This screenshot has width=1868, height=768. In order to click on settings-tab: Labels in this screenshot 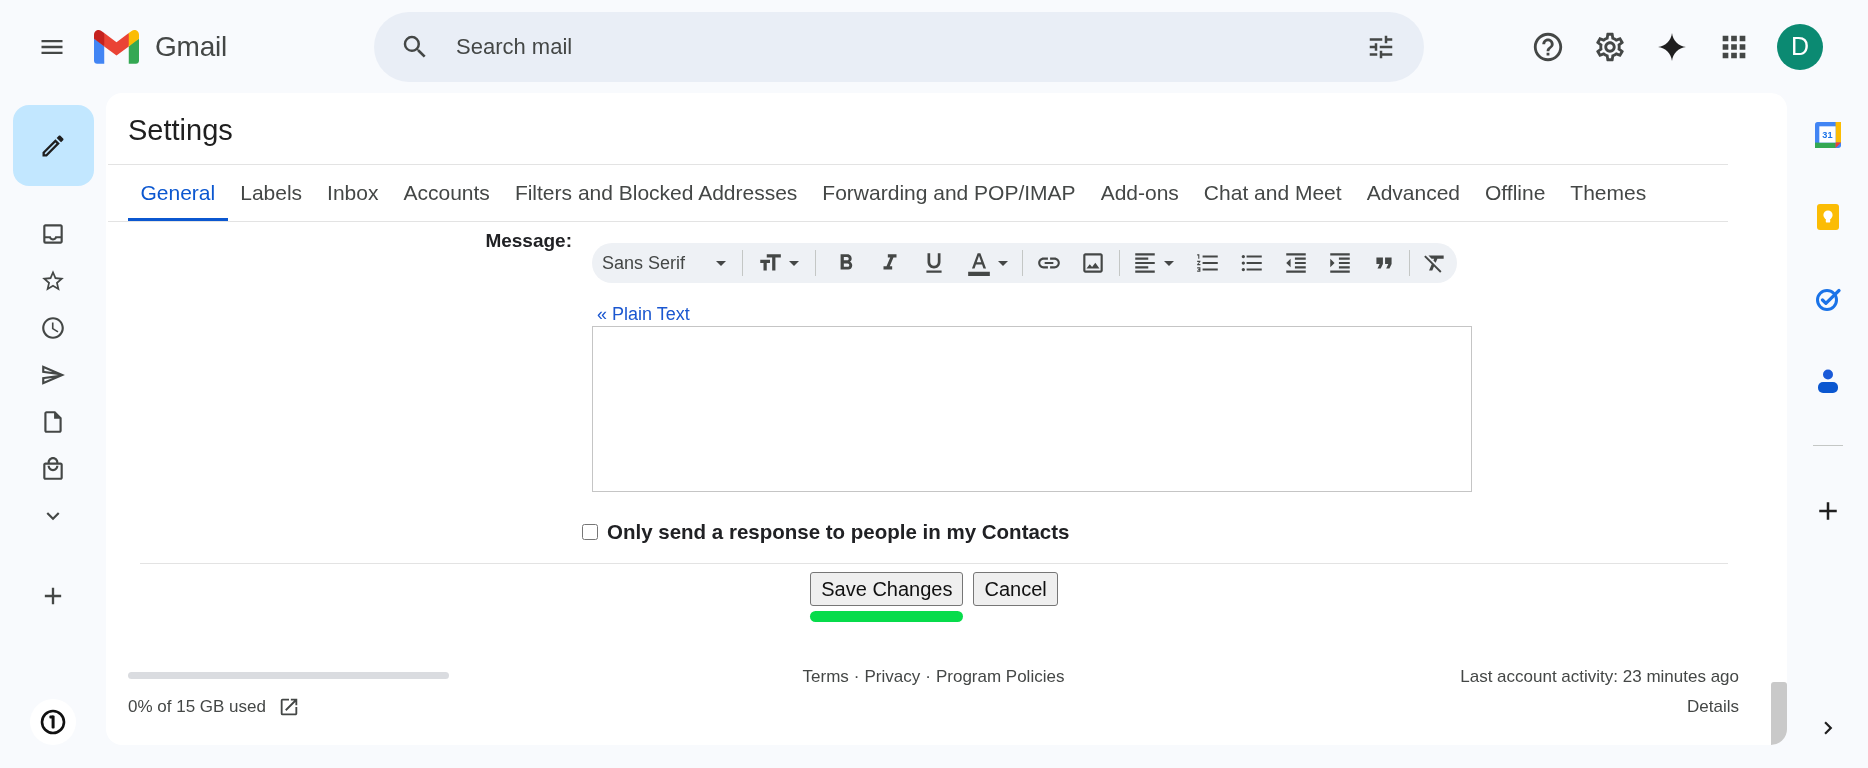, I will do `click(271, 193)`.